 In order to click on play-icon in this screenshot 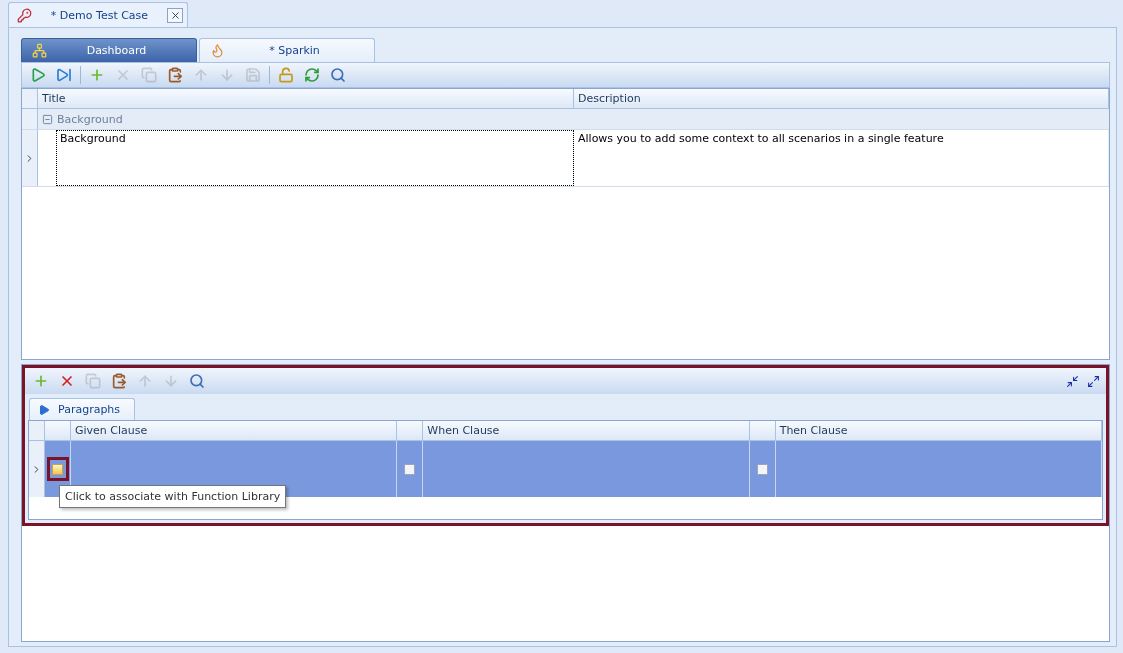, I will do `click(44, 409)`.